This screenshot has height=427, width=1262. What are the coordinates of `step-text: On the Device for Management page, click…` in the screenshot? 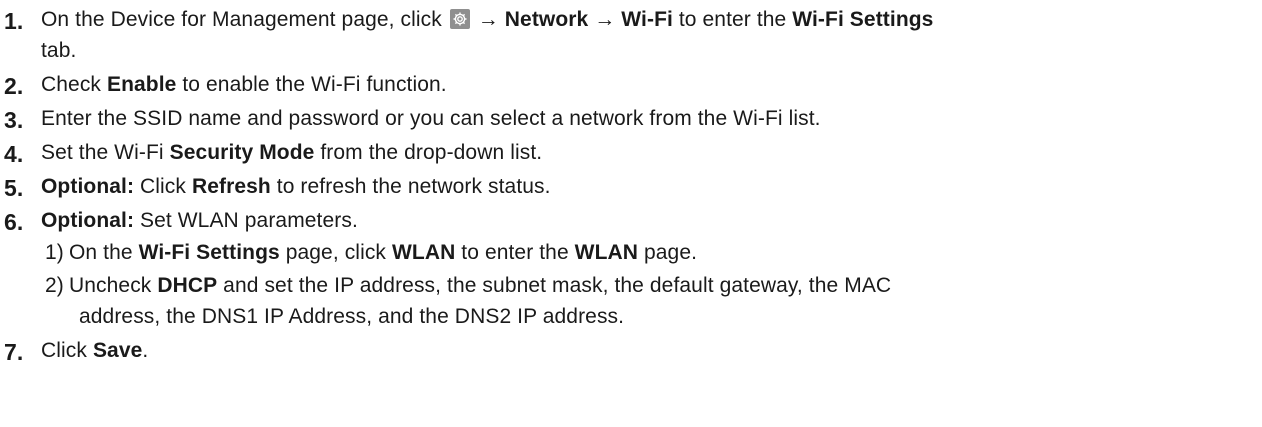 It's located at (487, 19).